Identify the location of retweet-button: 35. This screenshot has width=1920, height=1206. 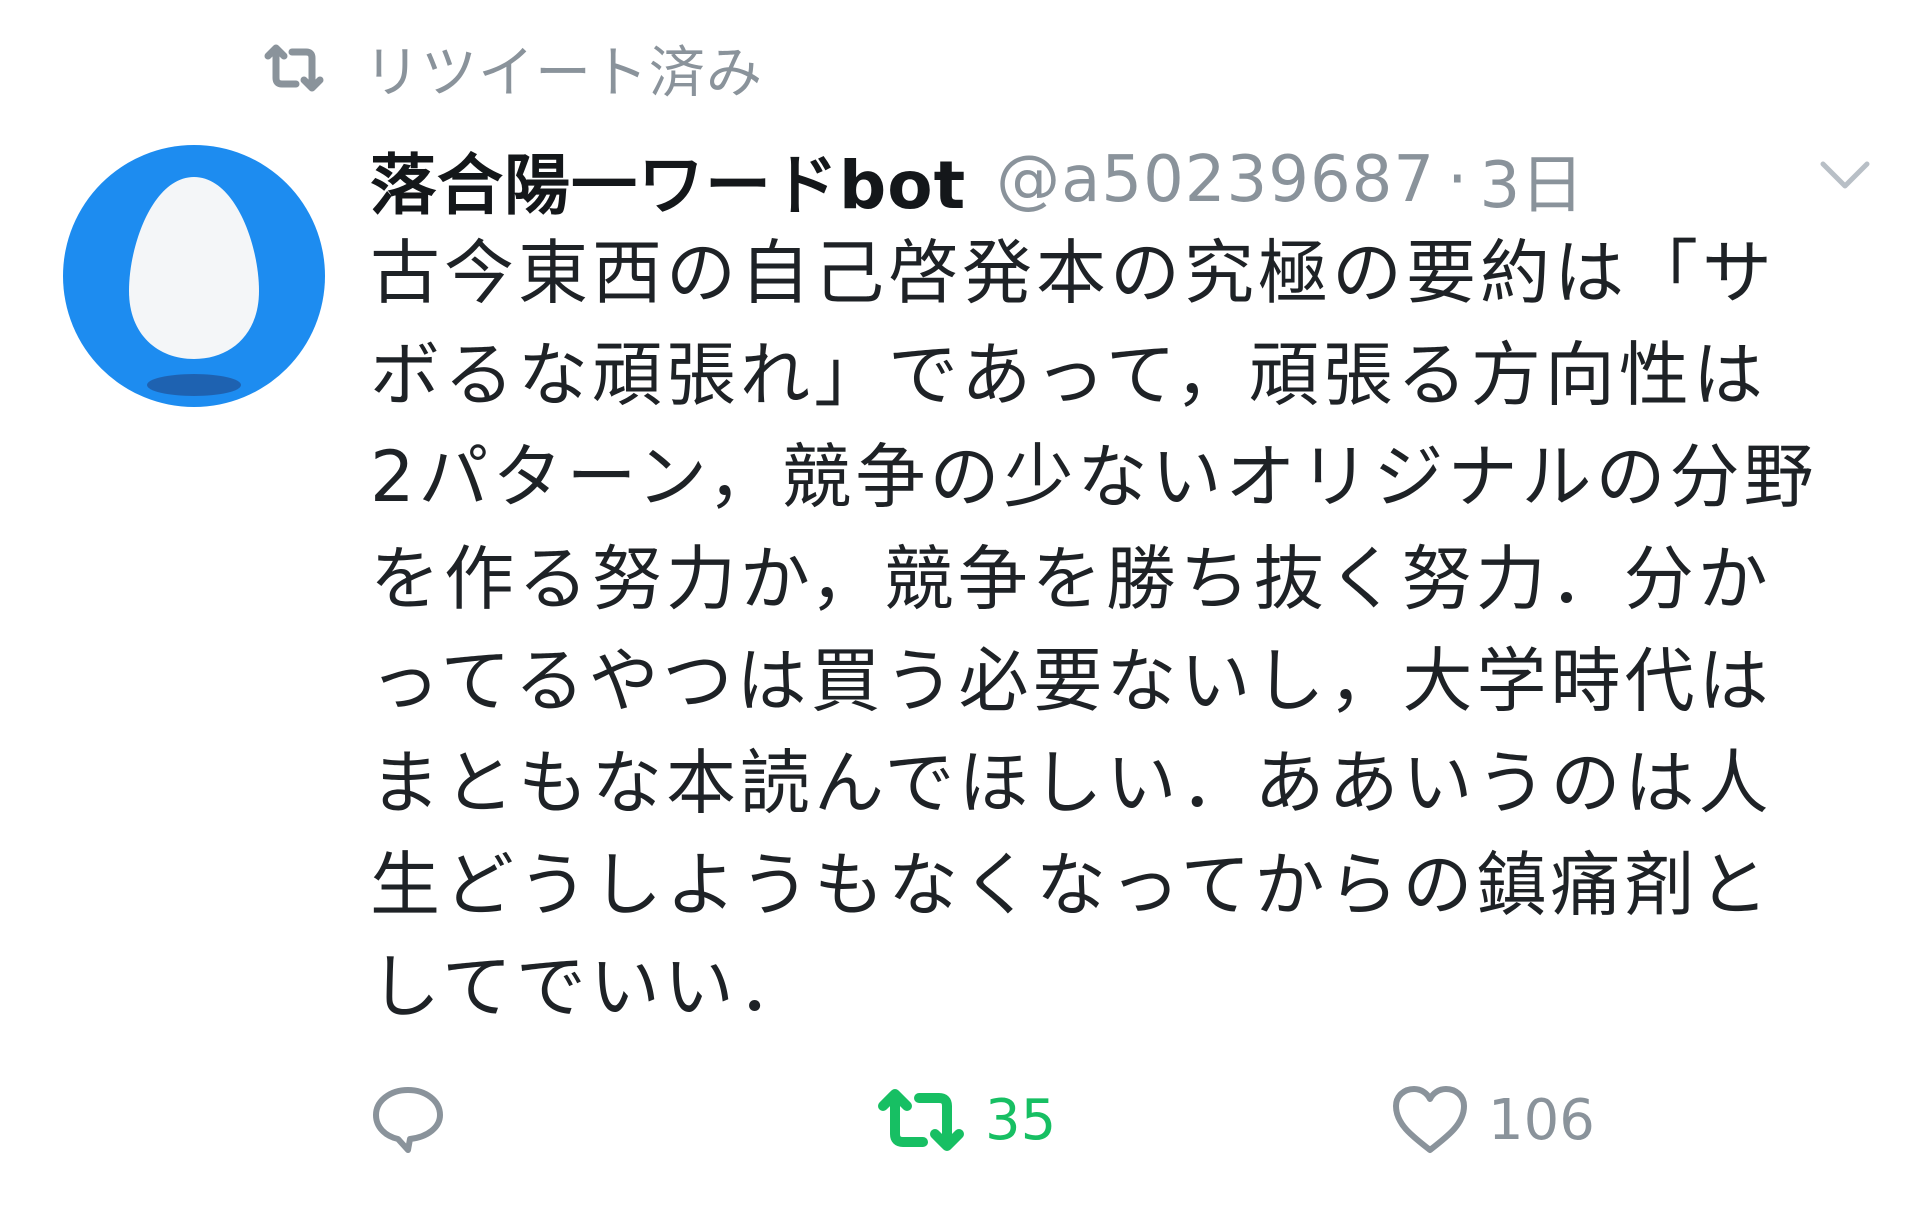
(965, 1120).